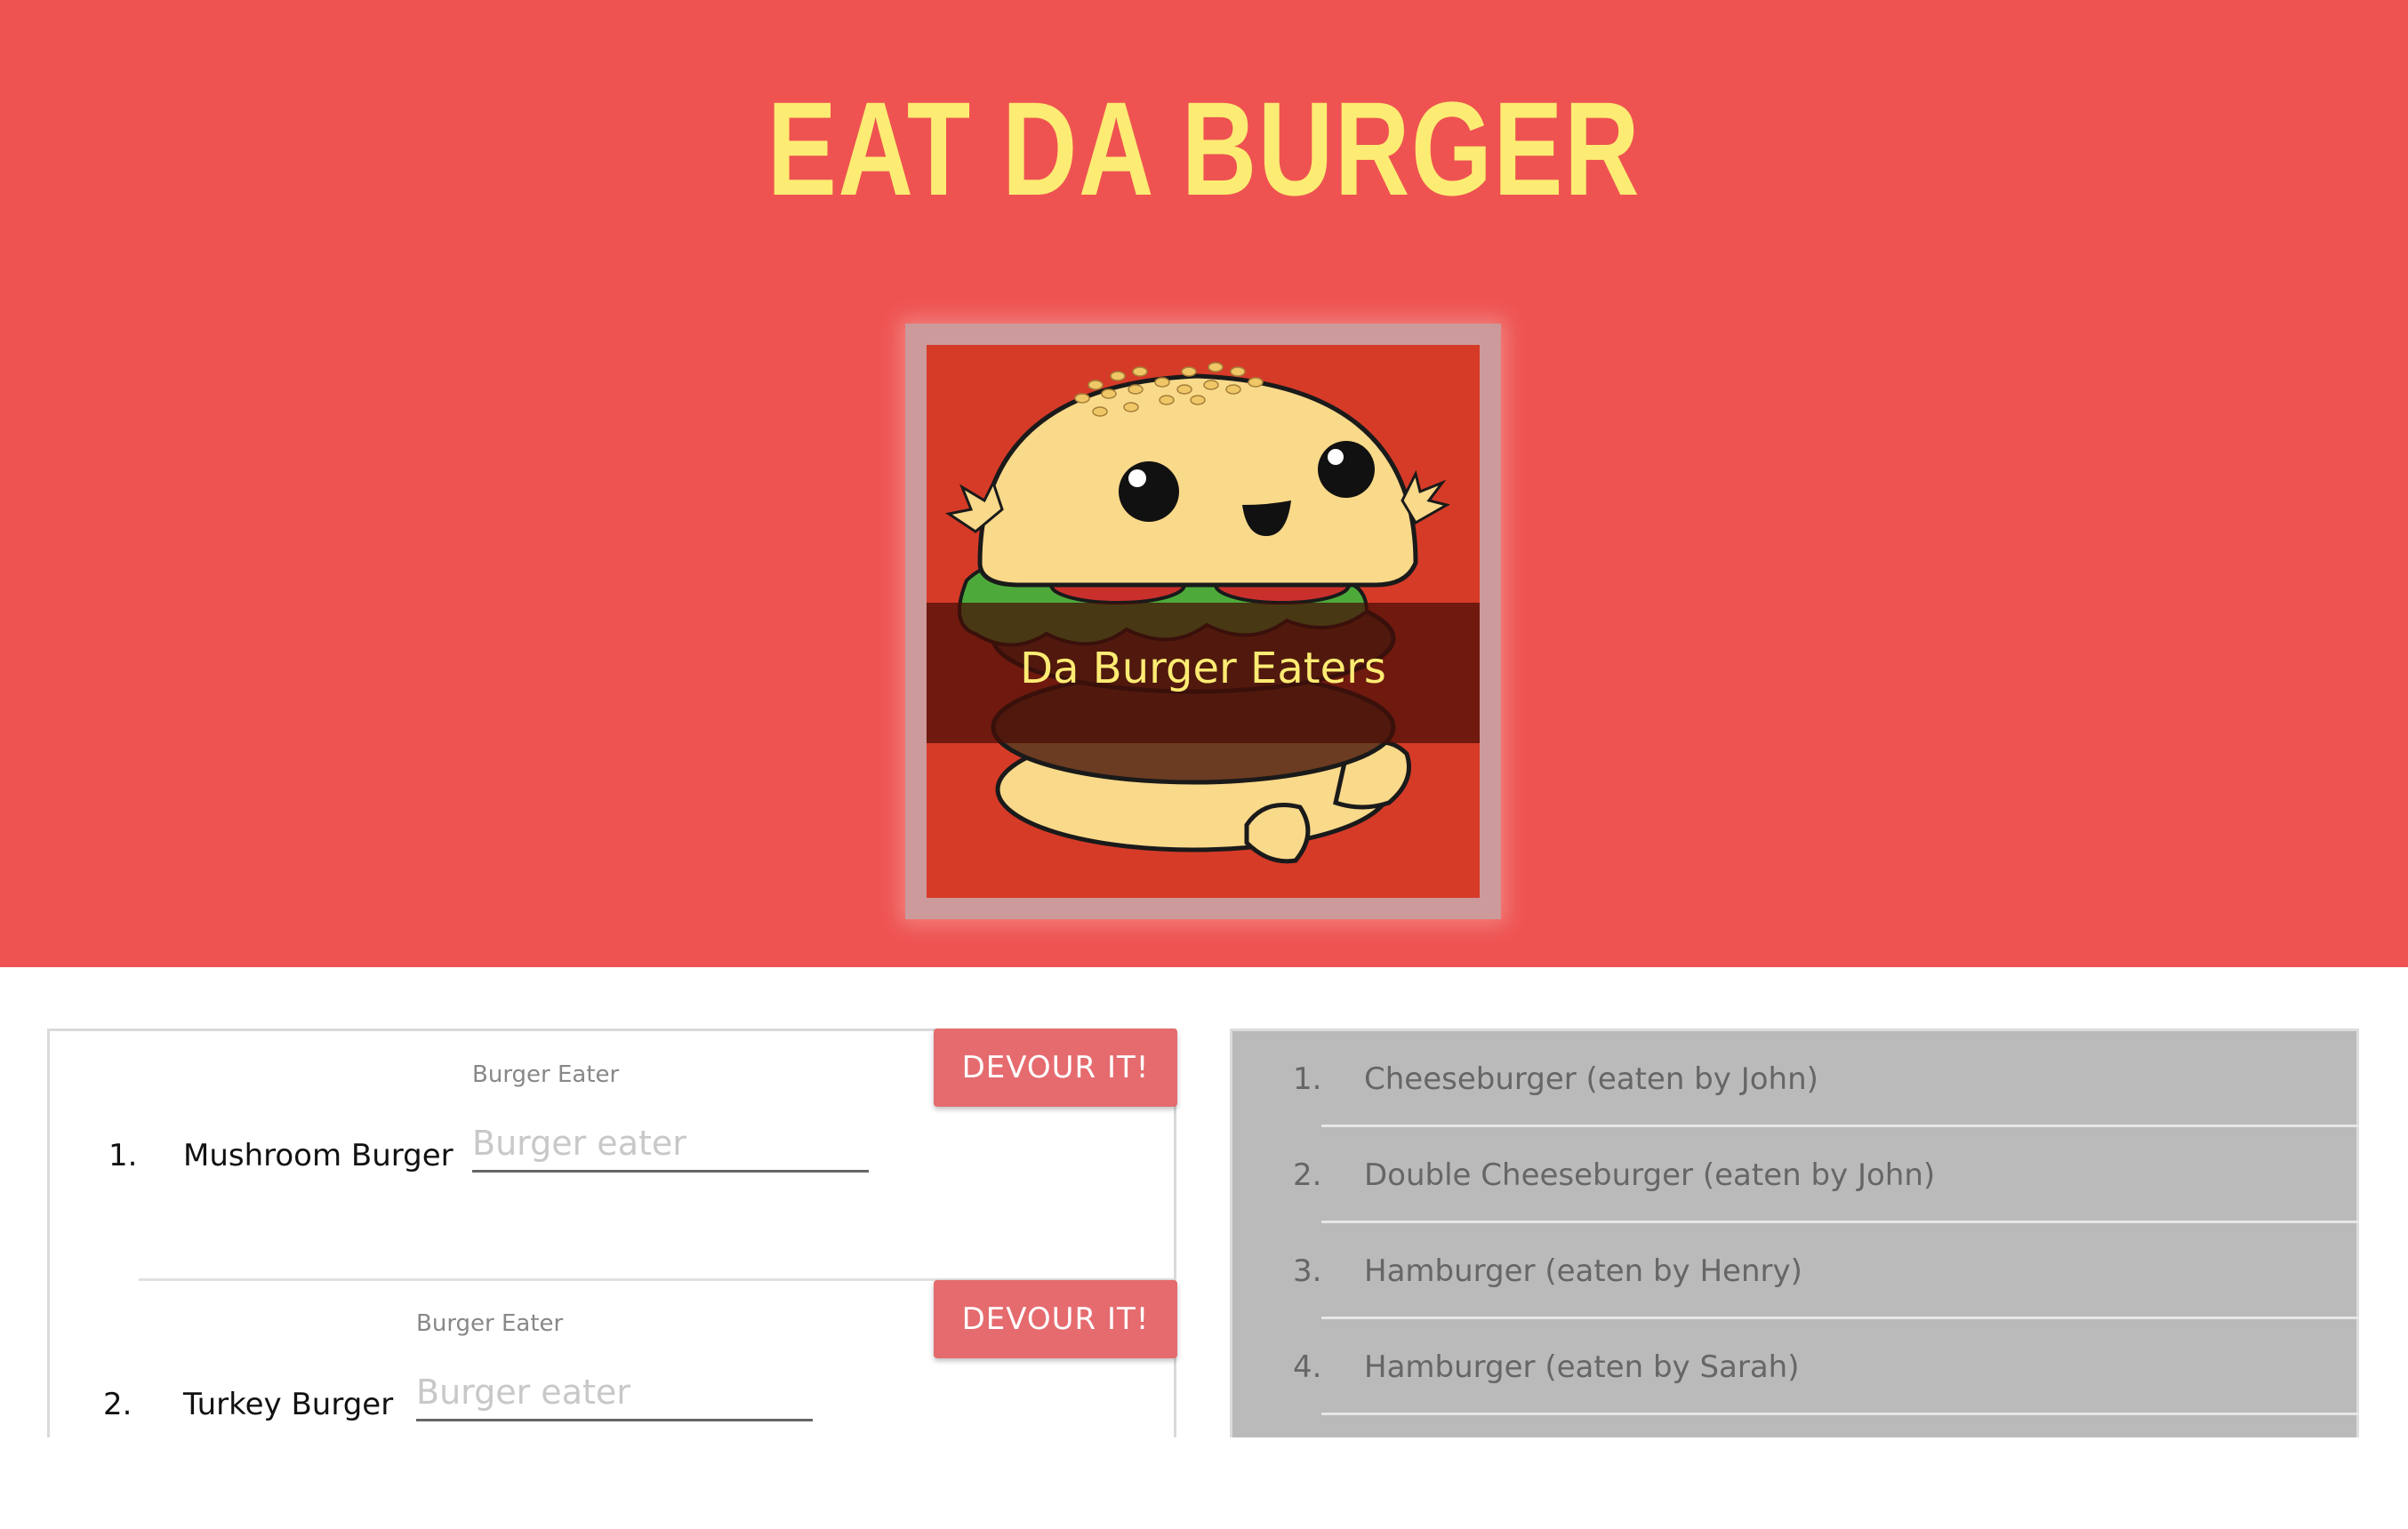 The height and width of the screenshot is (1529, 2408). I want to click on list-item: 2. Turkey Burger Burger Eater DEVOUR IT!, so click(614, 1404).